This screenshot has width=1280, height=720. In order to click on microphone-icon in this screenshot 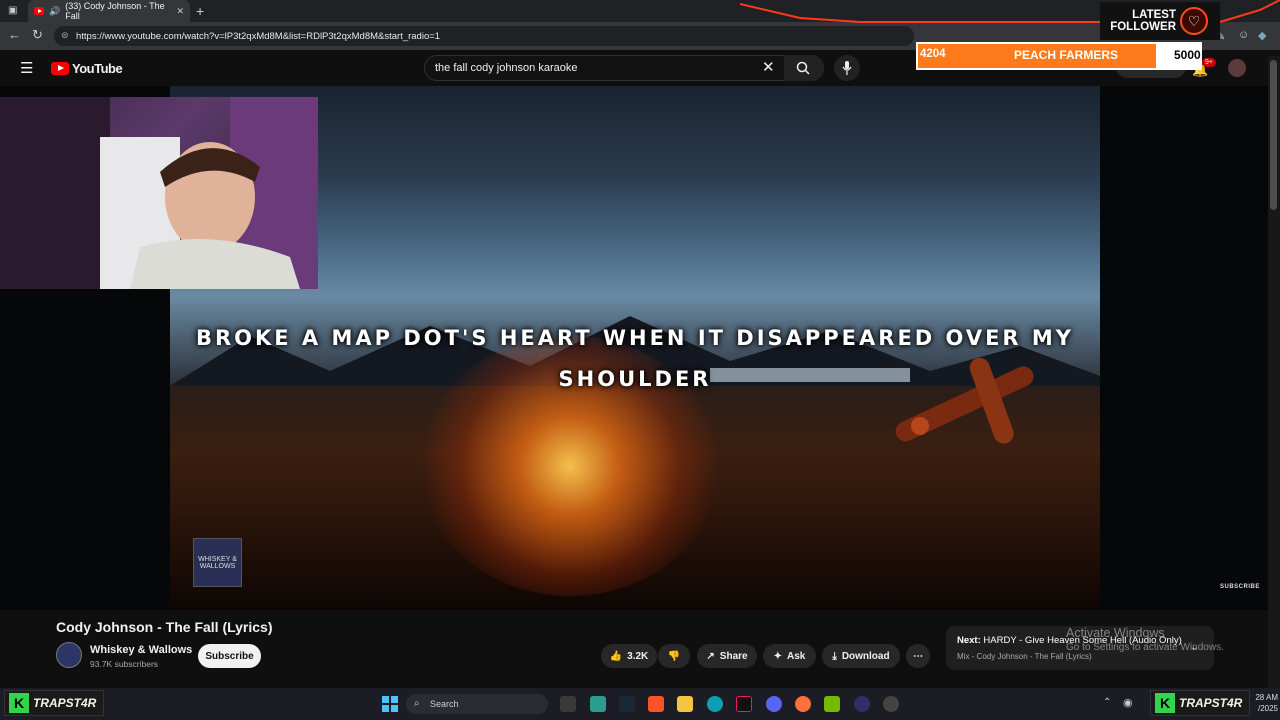, I will do `click(847, 68)`.